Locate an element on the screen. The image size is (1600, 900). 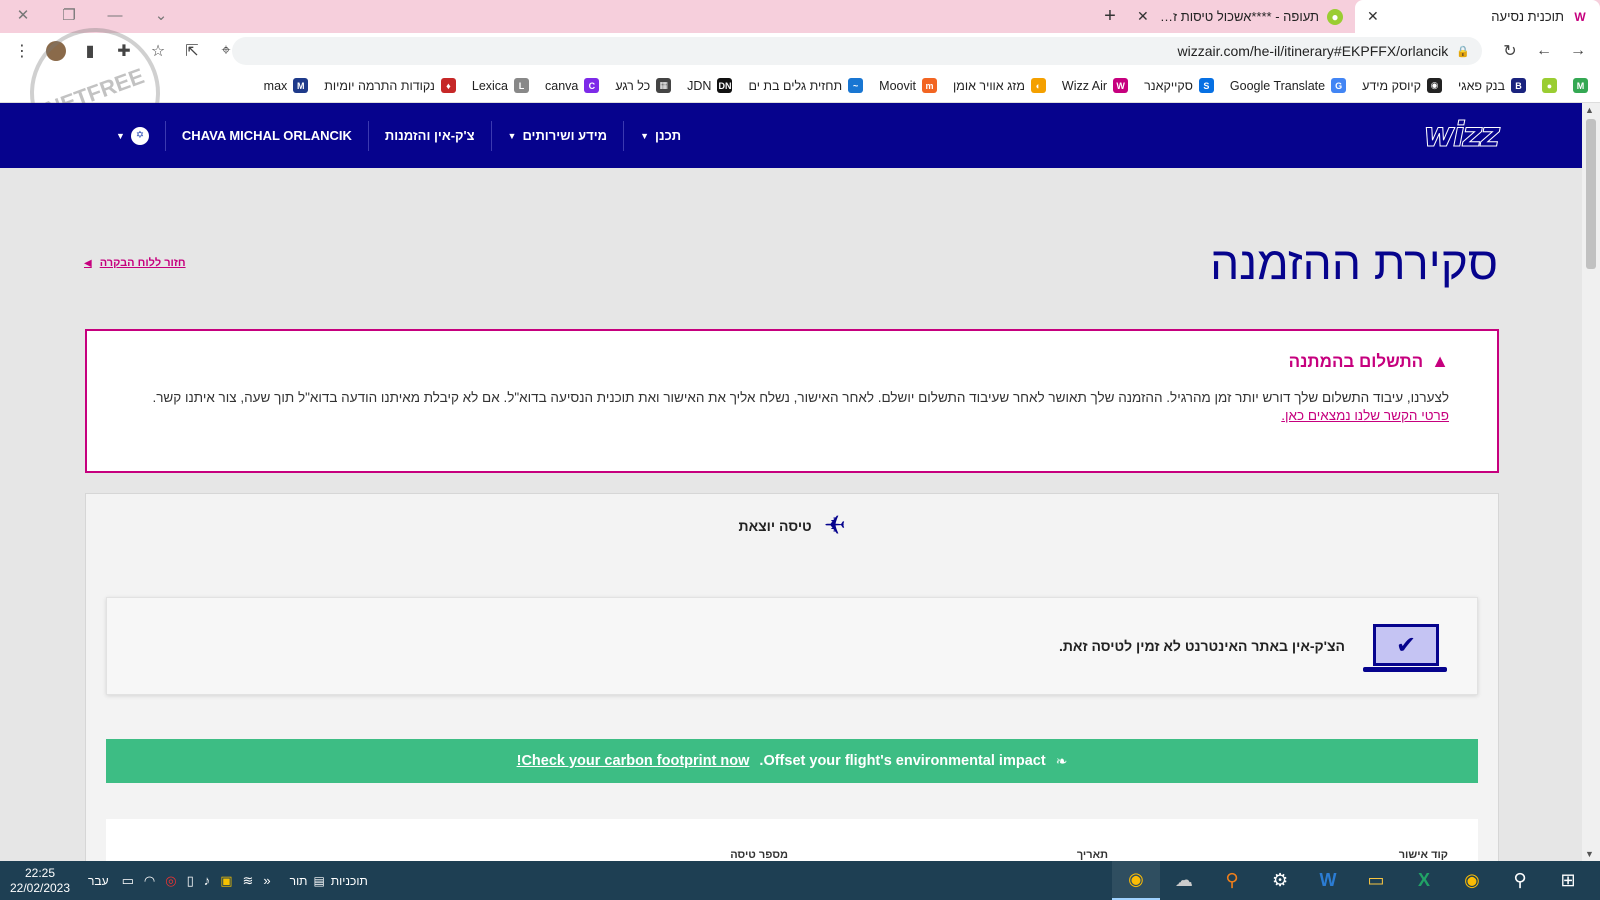
bookmark-item: DN JDN is located at coordinates (710, 85).